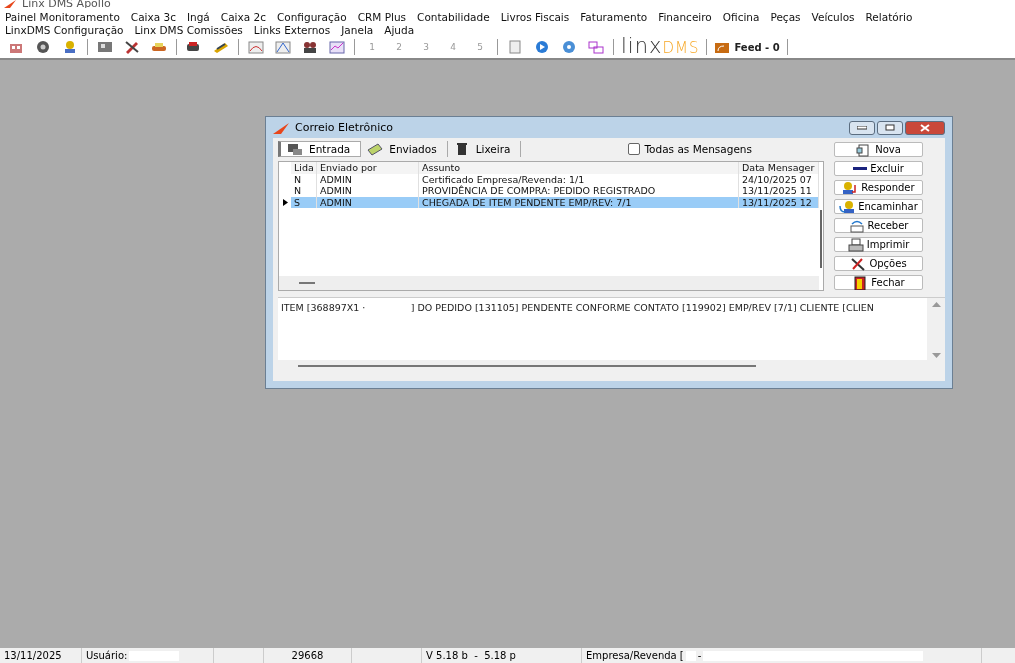 The height and width of the screenshot is (663, 1015). I want to click on menu-item: Linx DMS Comissões, so click(194, 29).